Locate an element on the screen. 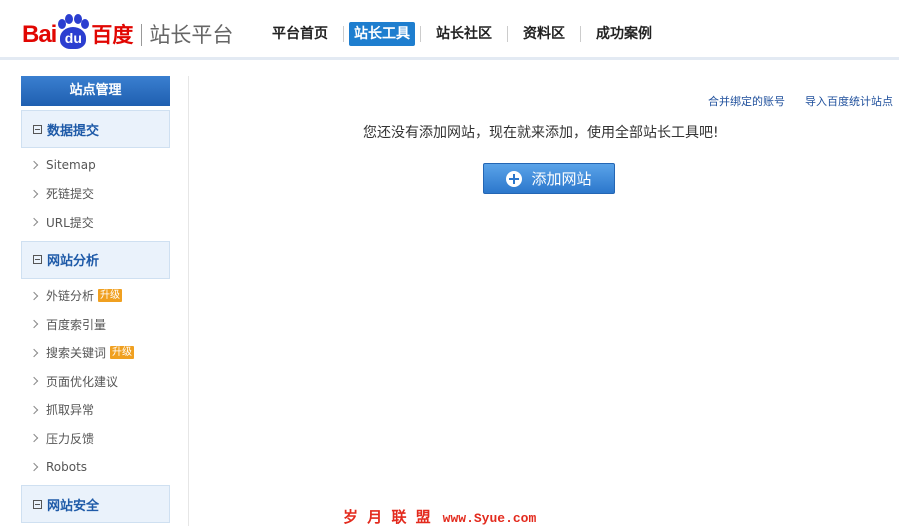 This screenshot has width=899, height=526. sidebar-item-label: 页面优化建议 is located at coordinates (82, 381).